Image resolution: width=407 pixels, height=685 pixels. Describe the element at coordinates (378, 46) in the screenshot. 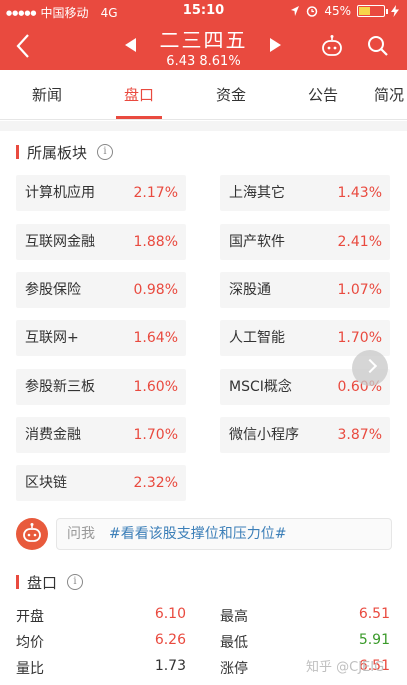

I see `search-icon` at that location.